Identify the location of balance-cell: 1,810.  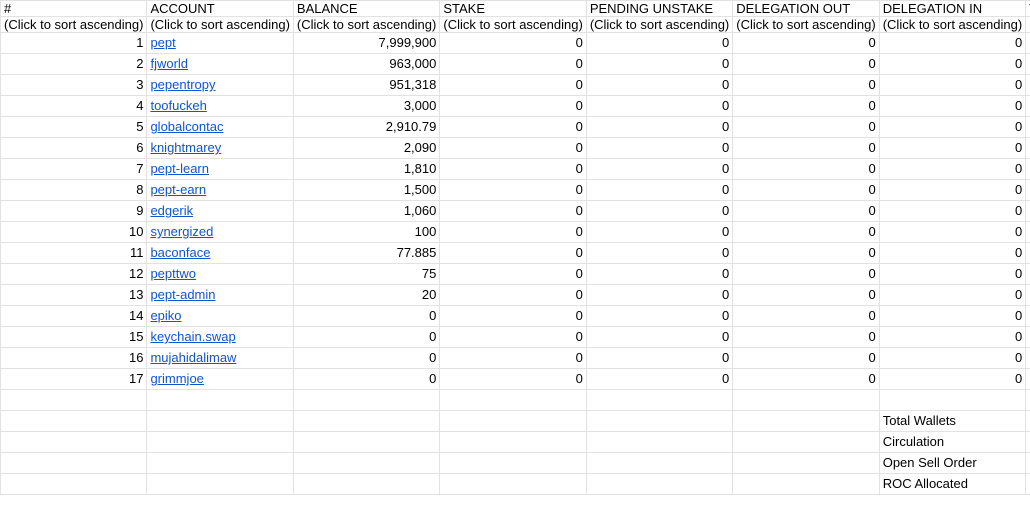
(366, 169).